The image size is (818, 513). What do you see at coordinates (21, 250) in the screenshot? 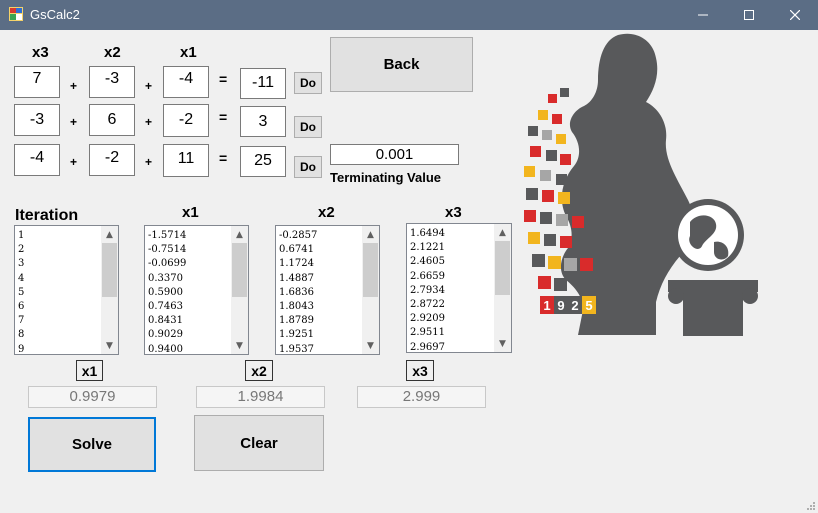
I see `list-item: 2` at bounding box center [21, 250].